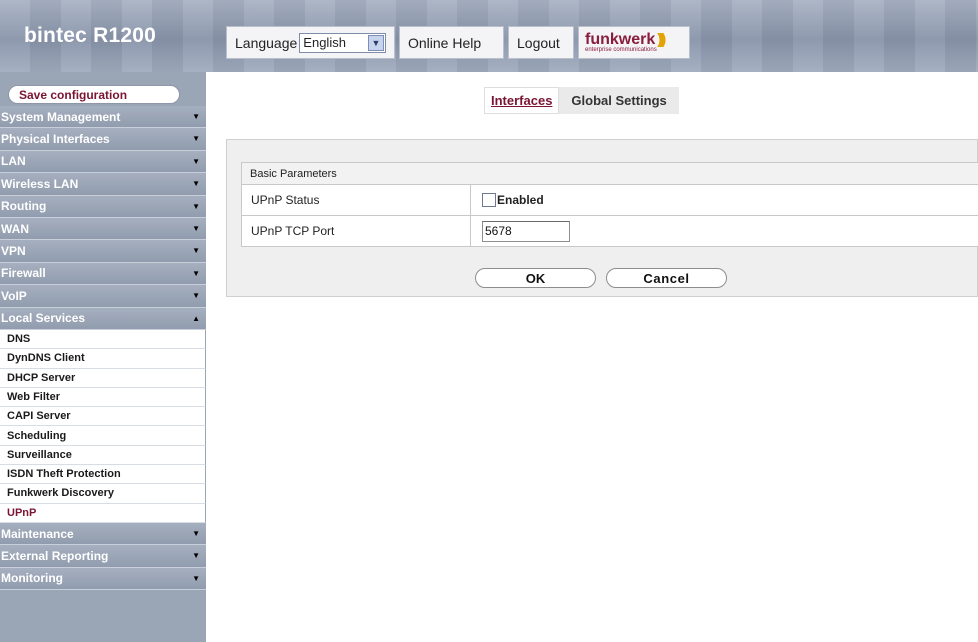 This screenshot has width=978, height=642. I want to click on section-title: Basic Parameters, so click(293, 173).